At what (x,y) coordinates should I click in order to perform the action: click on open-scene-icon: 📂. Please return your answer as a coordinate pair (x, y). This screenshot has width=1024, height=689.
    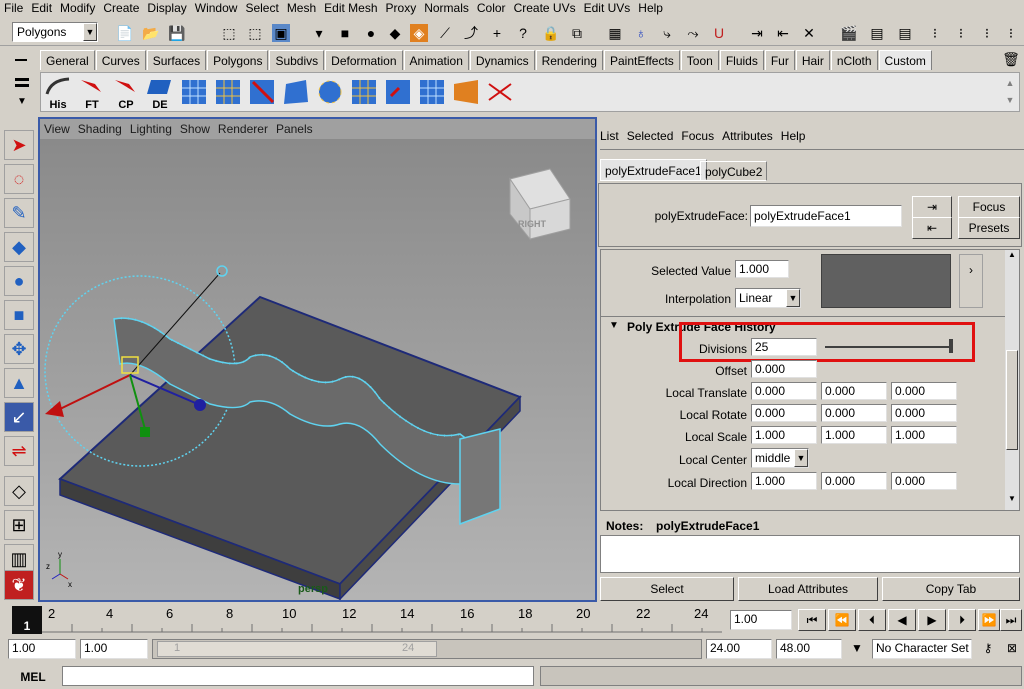
    Looking at the image, I should click on (151, 33).